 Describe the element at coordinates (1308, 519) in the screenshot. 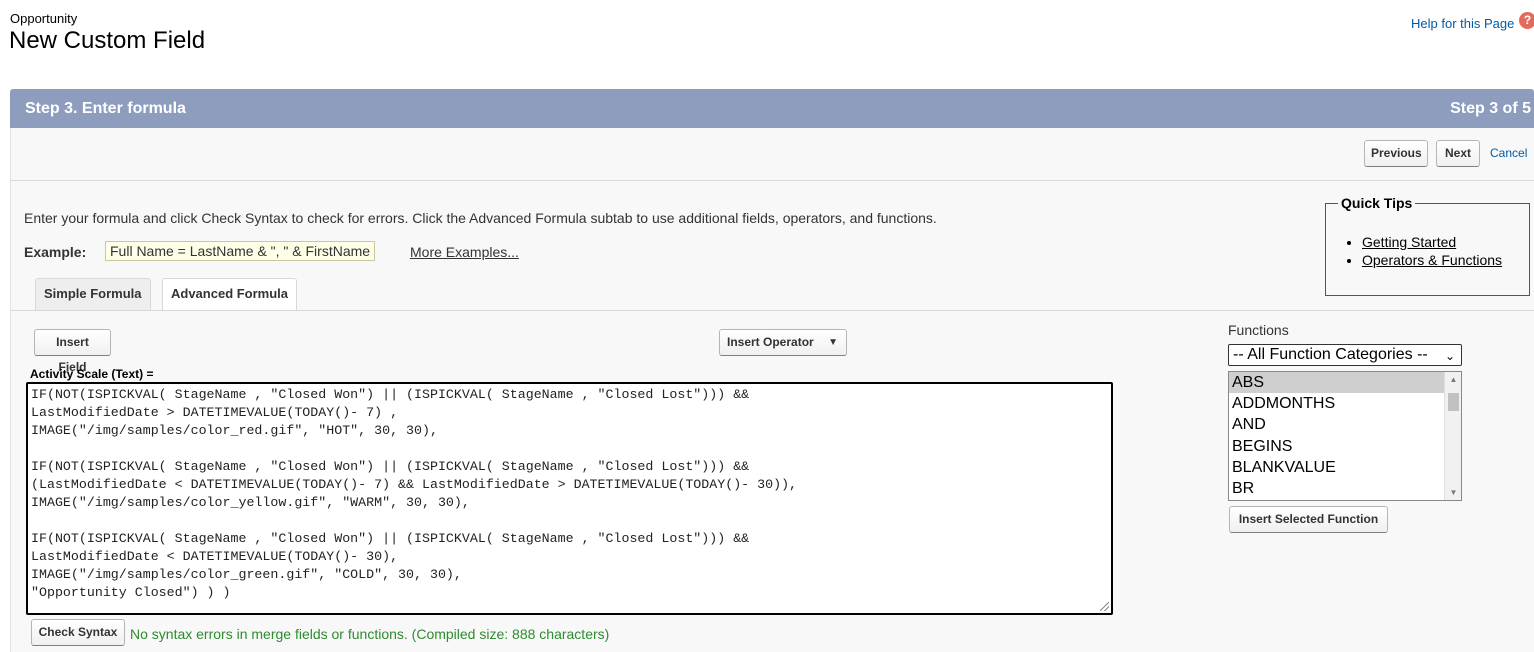

I see `insert-selected-function-button: Insert Selected Function` at that location.